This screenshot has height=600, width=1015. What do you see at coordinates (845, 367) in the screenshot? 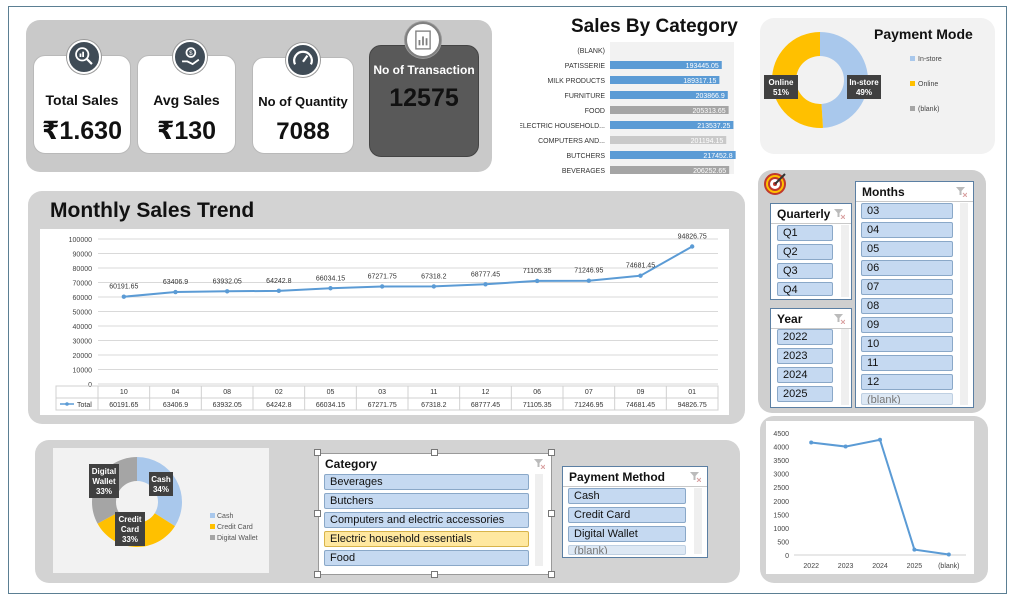
I see `year-scrollbar` at bounding box center [845, 367].